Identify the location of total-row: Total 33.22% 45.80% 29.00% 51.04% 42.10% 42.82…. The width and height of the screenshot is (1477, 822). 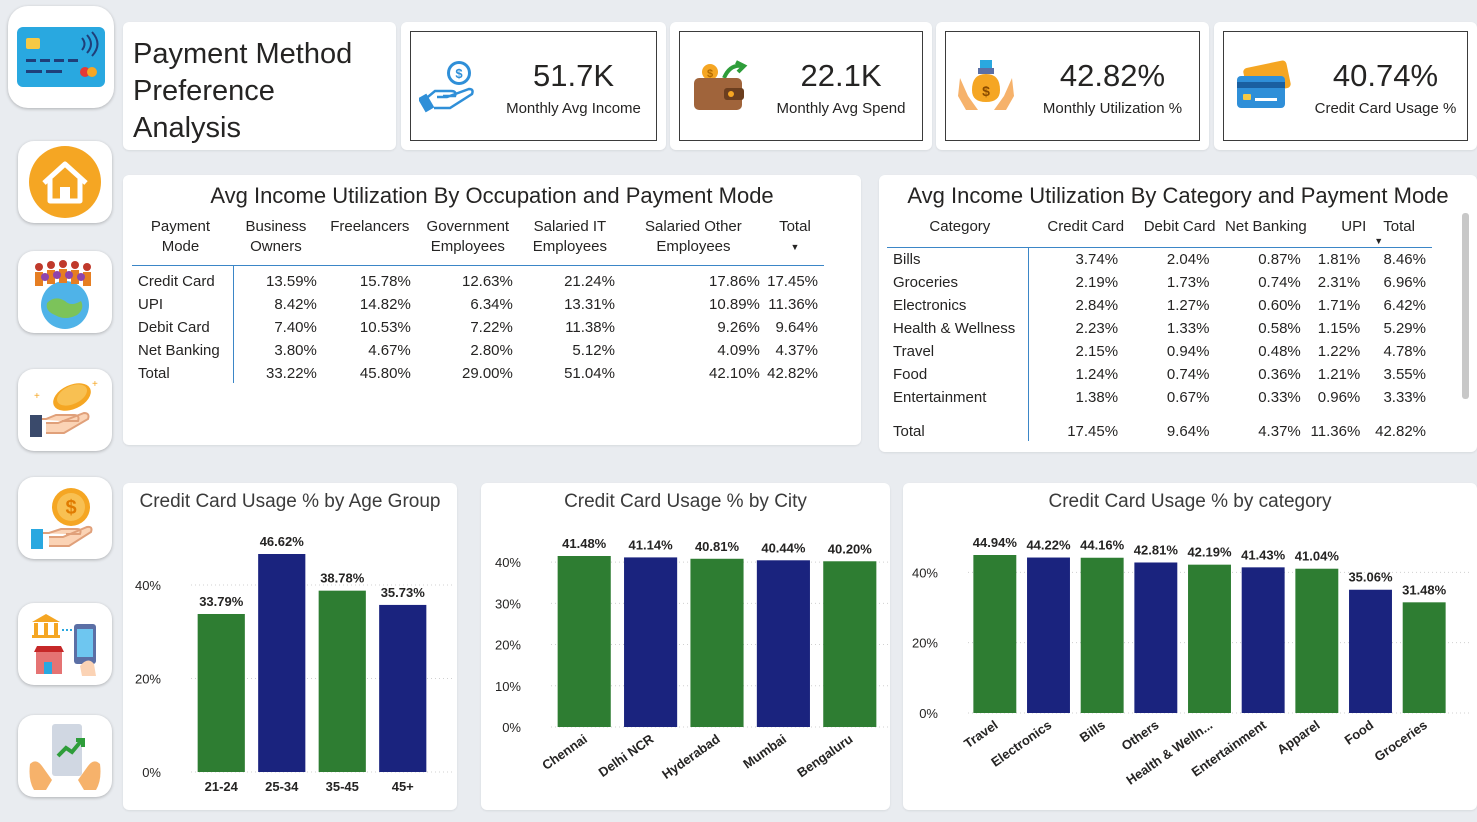
(478, 373).